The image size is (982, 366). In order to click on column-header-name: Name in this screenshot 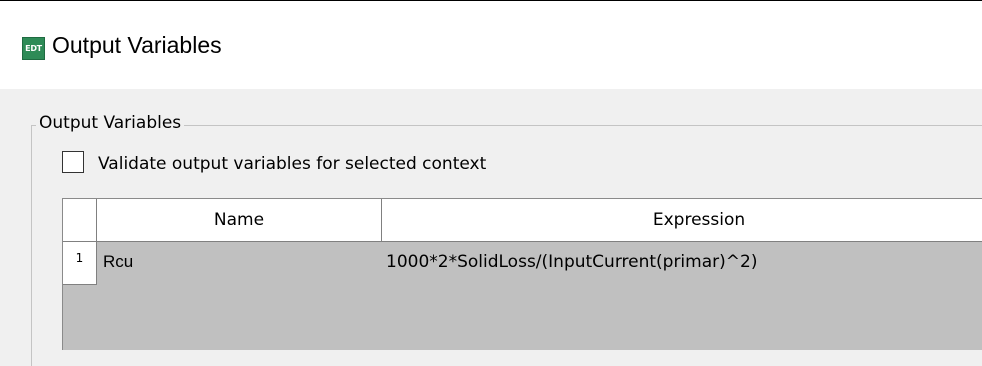, I will do `click(239, 220)`.